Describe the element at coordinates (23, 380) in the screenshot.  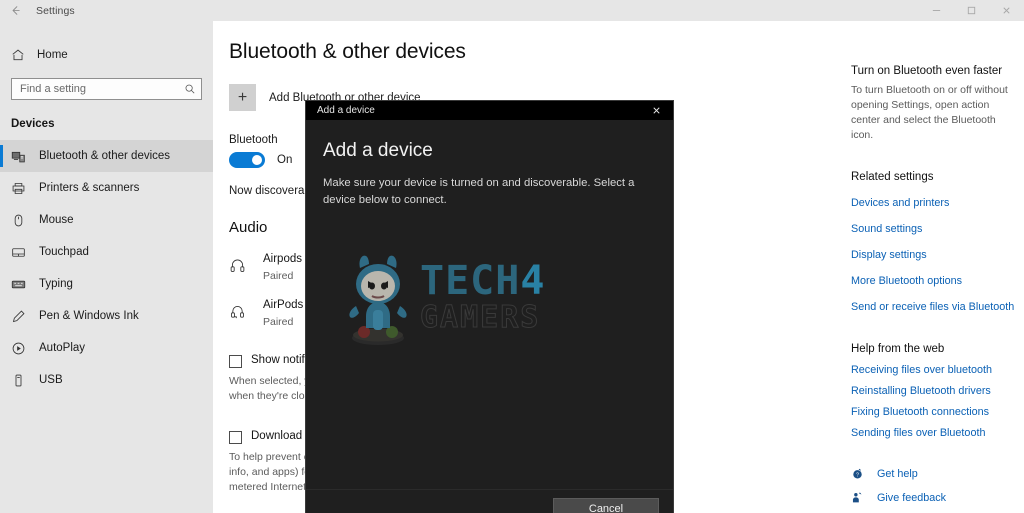
I see `usb-icon` at that location.